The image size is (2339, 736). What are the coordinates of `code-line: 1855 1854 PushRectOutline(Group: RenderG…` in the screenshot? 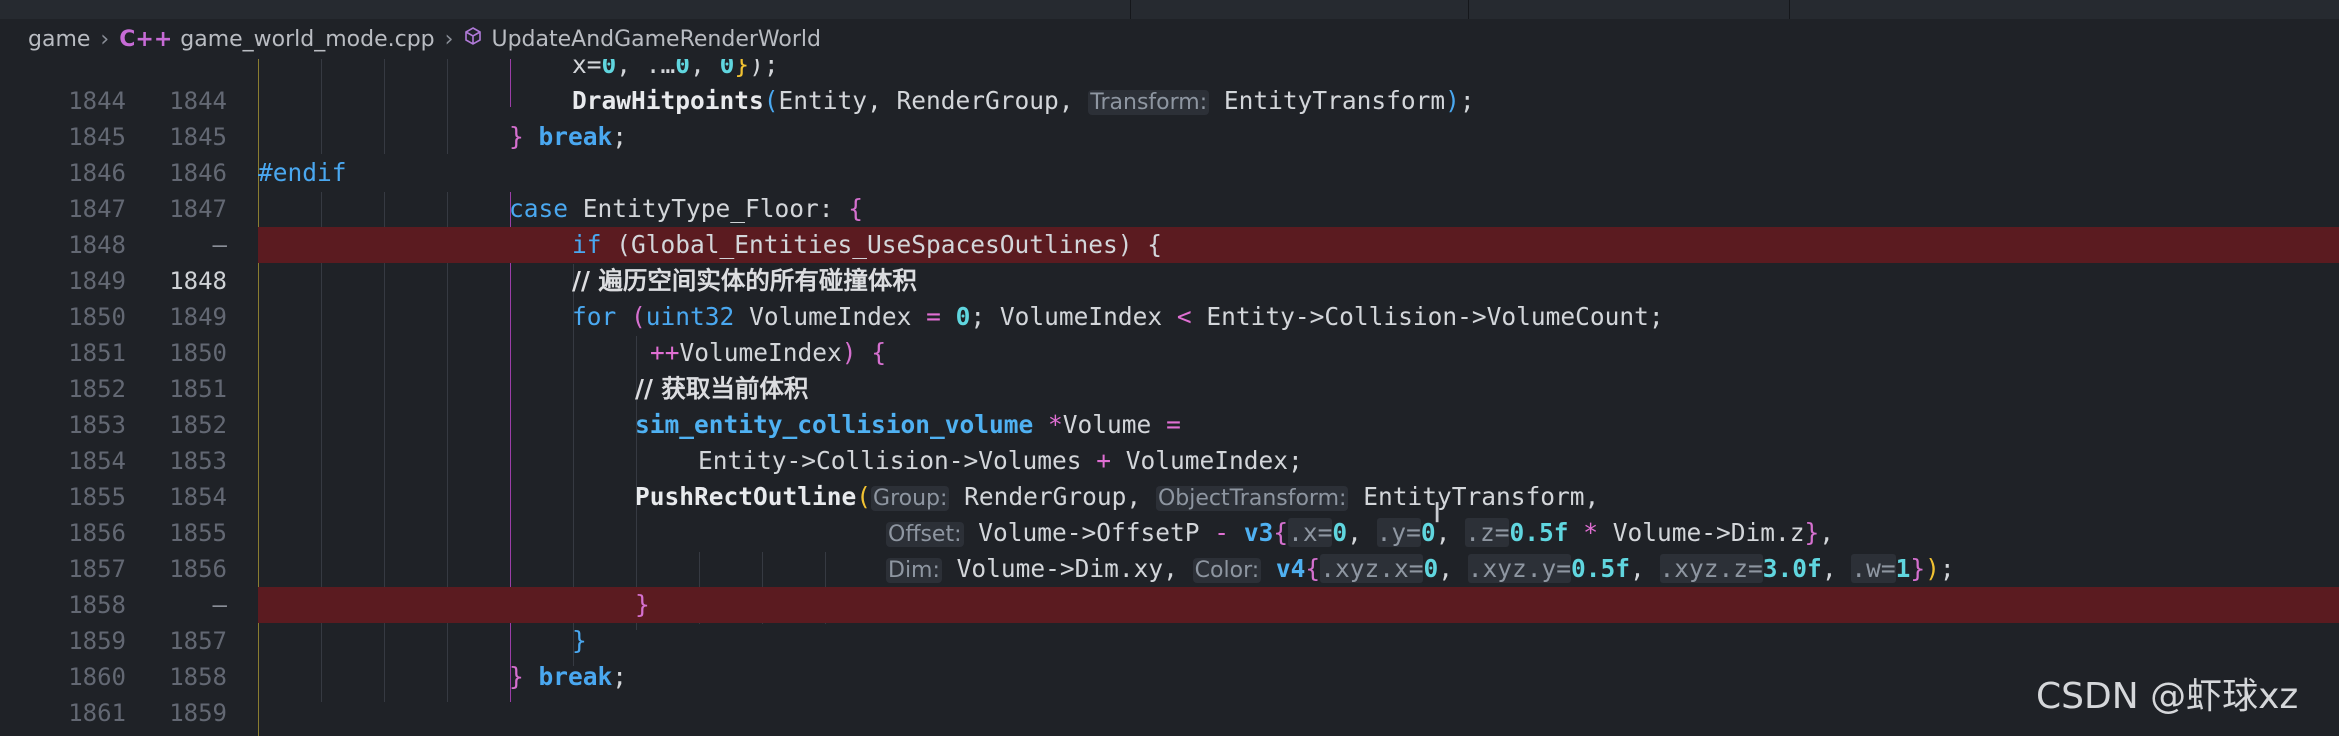 It's located at (1169, 497).